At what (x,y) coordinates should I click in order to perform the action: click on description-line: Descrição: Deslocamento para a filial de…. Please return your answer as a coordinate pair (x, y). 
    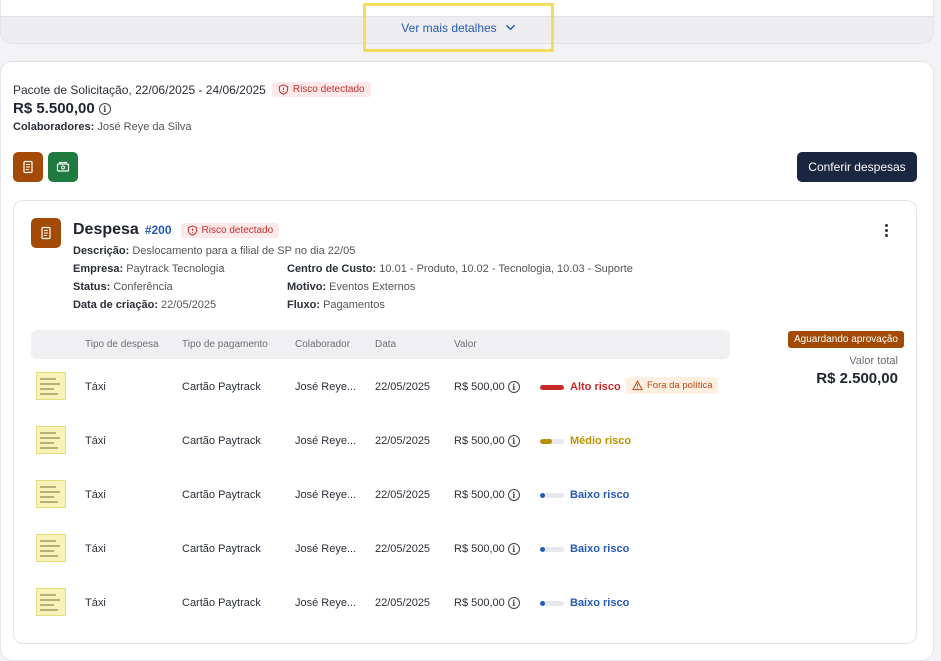
    Looking at the image, I should click on (214, 251).